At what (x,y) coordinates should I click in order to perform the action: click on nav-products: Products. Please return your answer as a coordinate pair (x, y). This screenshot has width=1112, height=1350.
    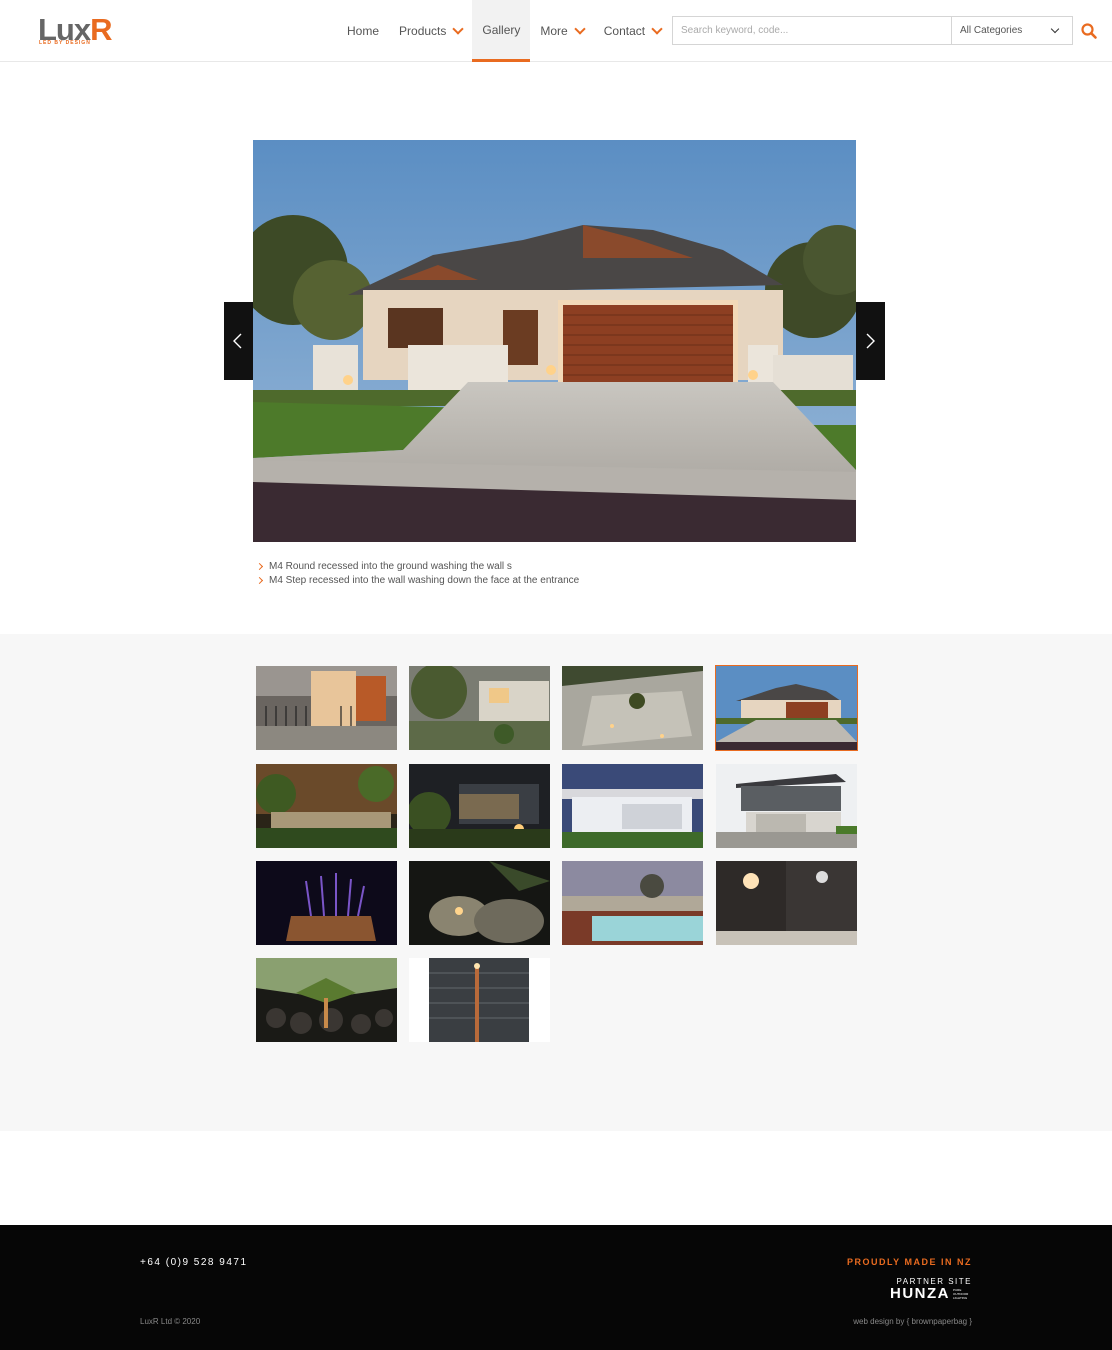
    Looking at the image, I should click on (430, 31).